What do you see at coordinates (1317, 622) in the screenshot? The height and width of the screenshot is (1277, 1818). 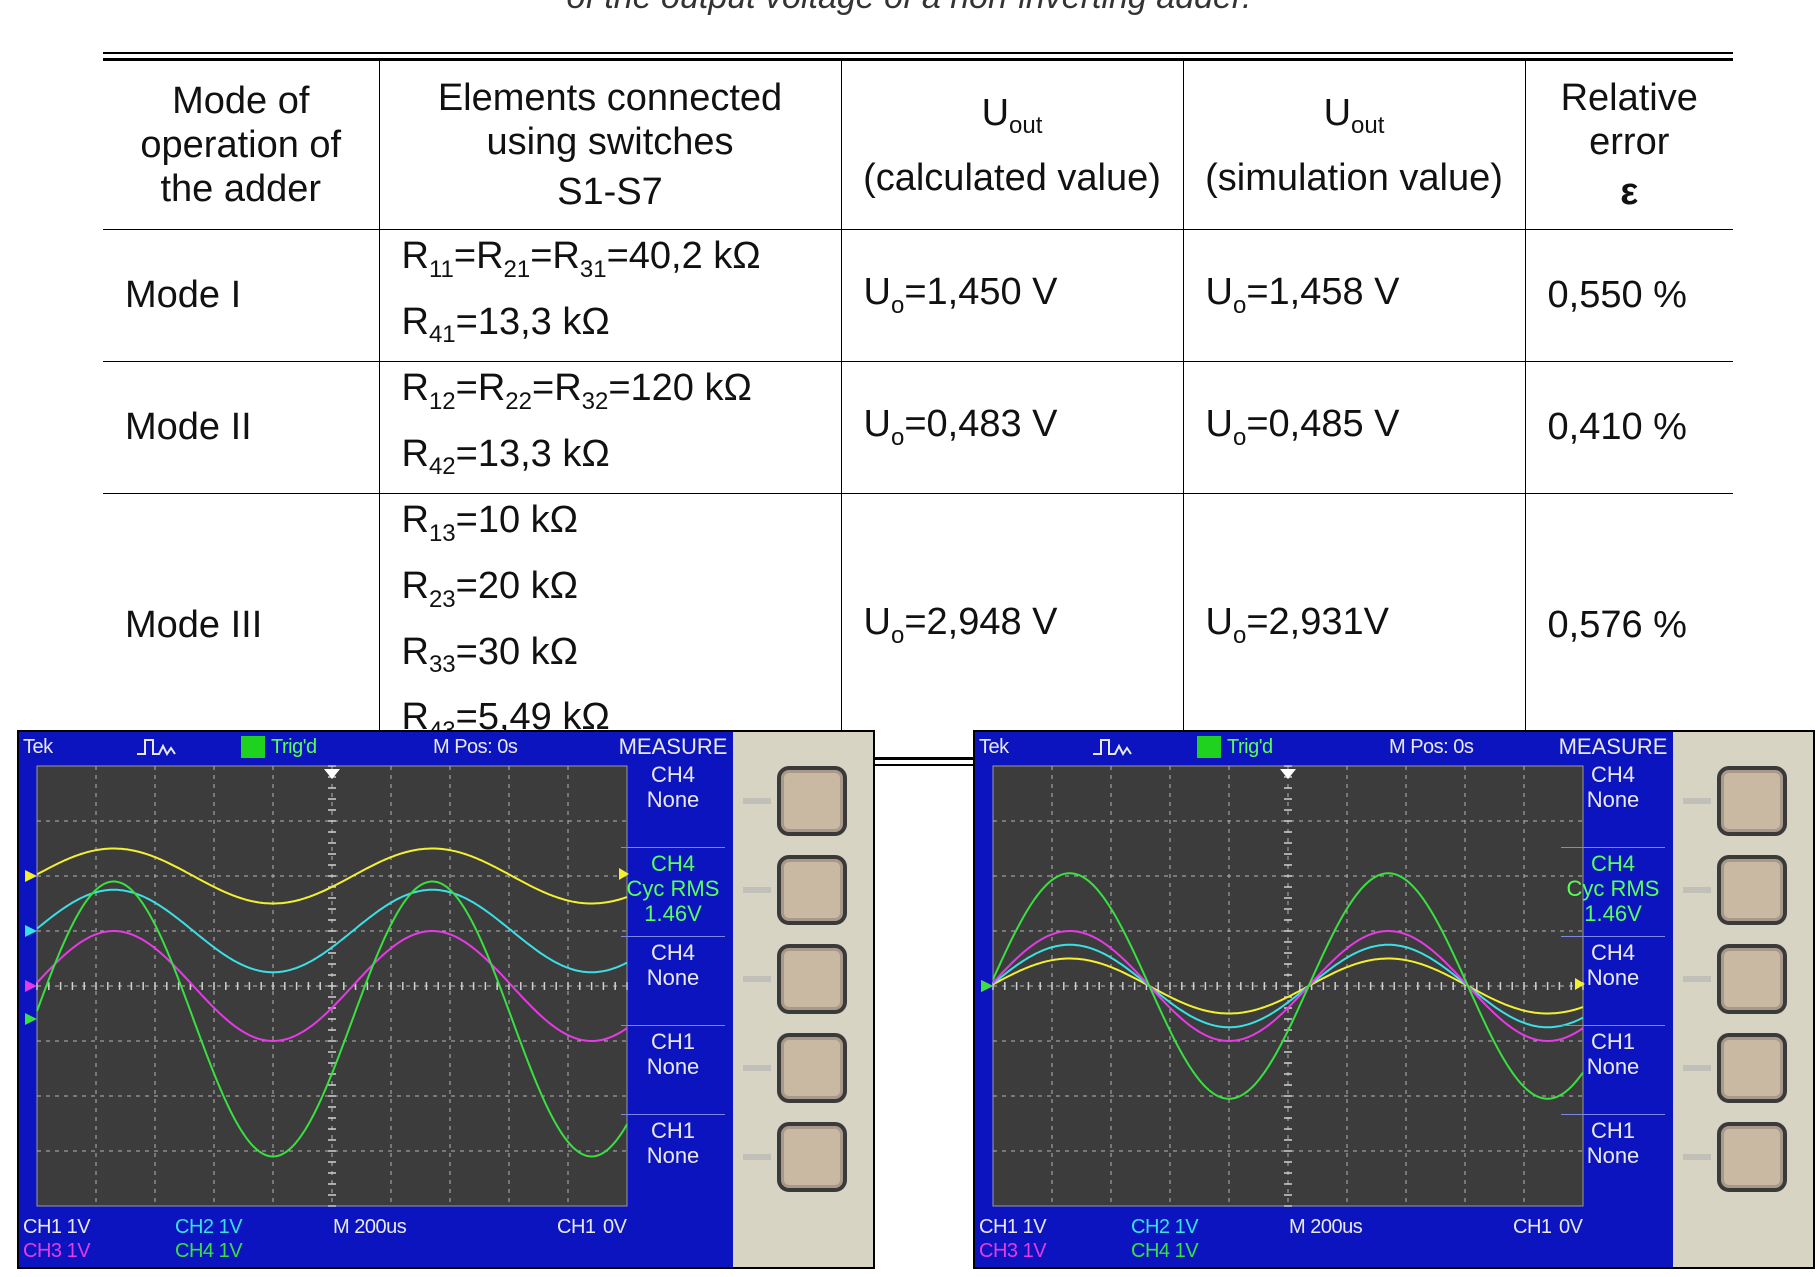 I see `voltage-value: =2,931V` at bounding box center [1317, 622].